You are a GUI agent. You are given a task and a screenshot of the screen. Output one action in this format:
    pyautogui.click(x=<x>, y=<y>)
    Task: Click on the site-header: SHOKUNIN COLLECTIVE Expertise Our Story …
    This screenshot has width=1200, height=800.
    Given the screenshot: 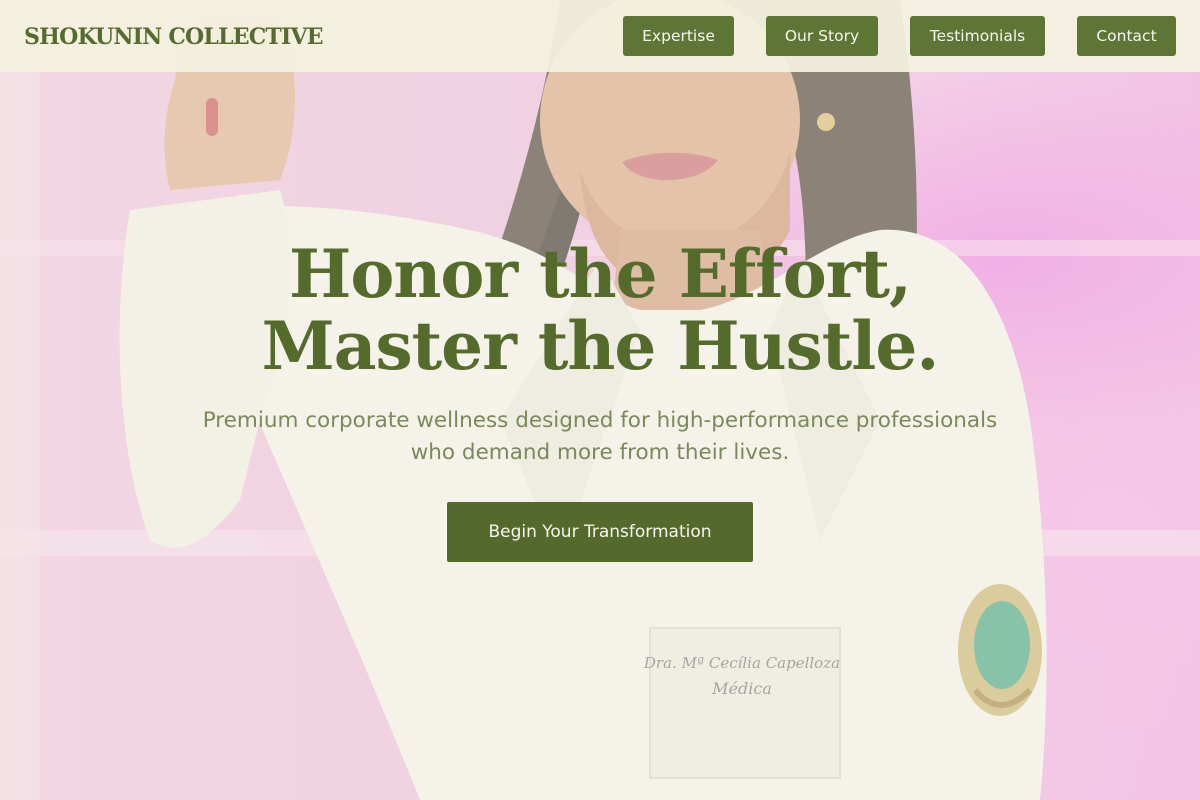 What is the action you would take?
    pyautogui.click(x=600, y=36)
    